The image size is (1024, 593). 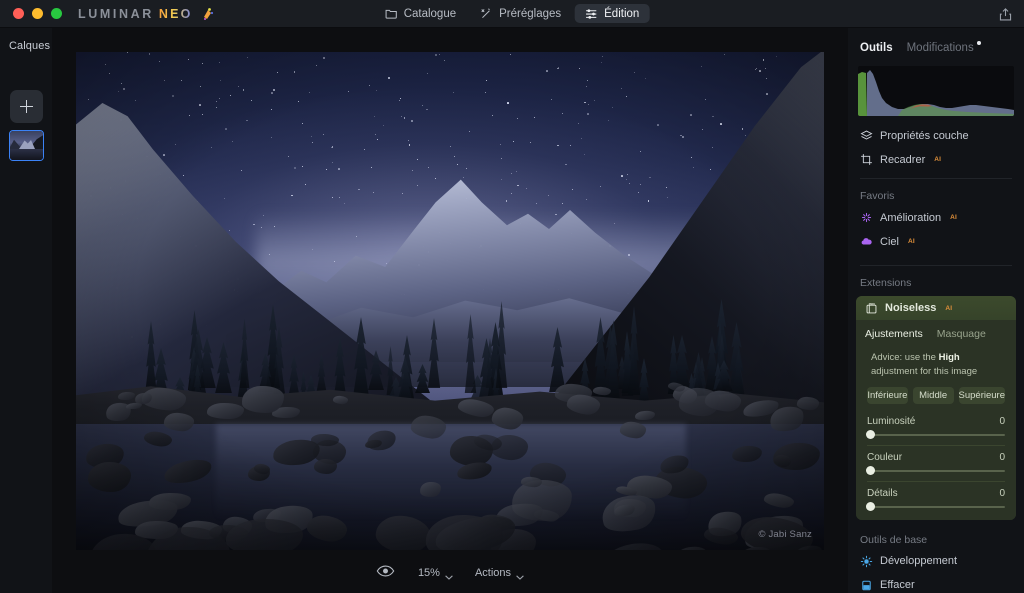 I want to click on slider-luminosite: Luminosité 0, so click(x=936, y=431).